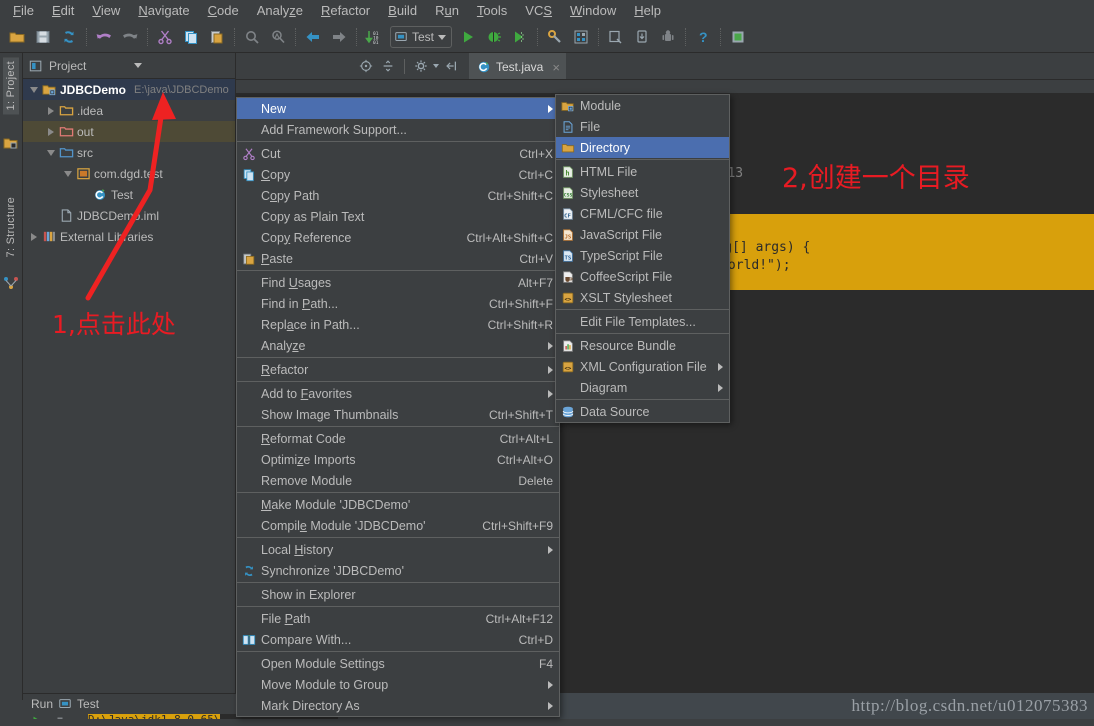 This screenshot has width=1094, height=726. Describe the element at coordinates (642, 126) in the screenshot. I see `menu-item-file: File` at that location.